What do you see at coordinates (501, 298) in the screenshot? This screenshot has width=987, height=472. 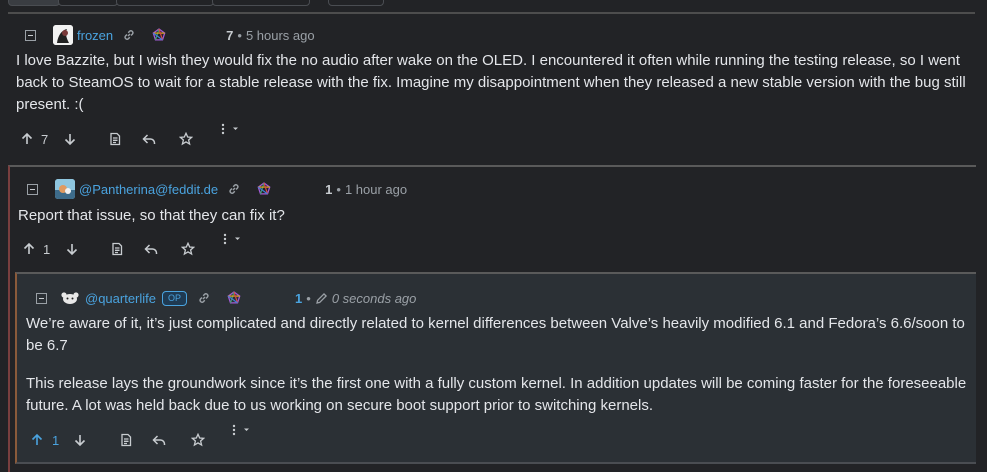 I see `comment-header: @quarterlife OP 1 • 0 seconds ago` at bounding box center [501, 298].